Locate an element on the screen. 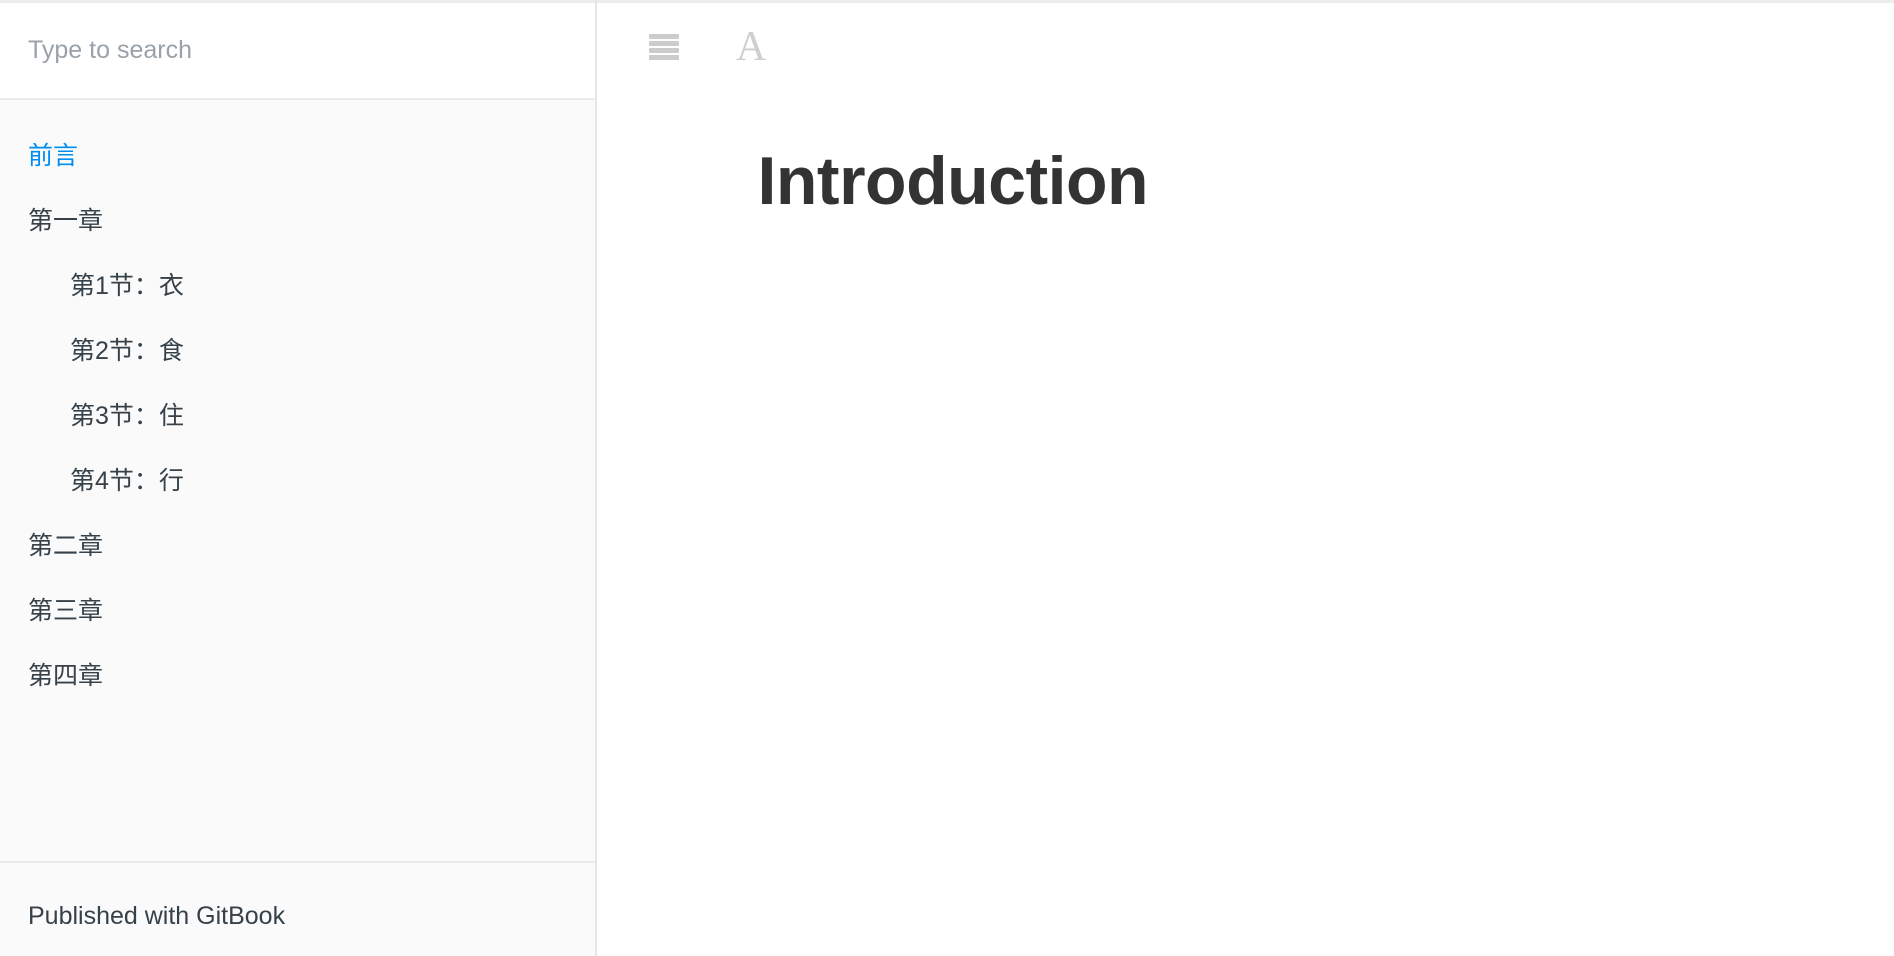 Image resolution: width=1894 pixels, height=956 pixels. page-title: Introduction is located at coordinates (953, 181).